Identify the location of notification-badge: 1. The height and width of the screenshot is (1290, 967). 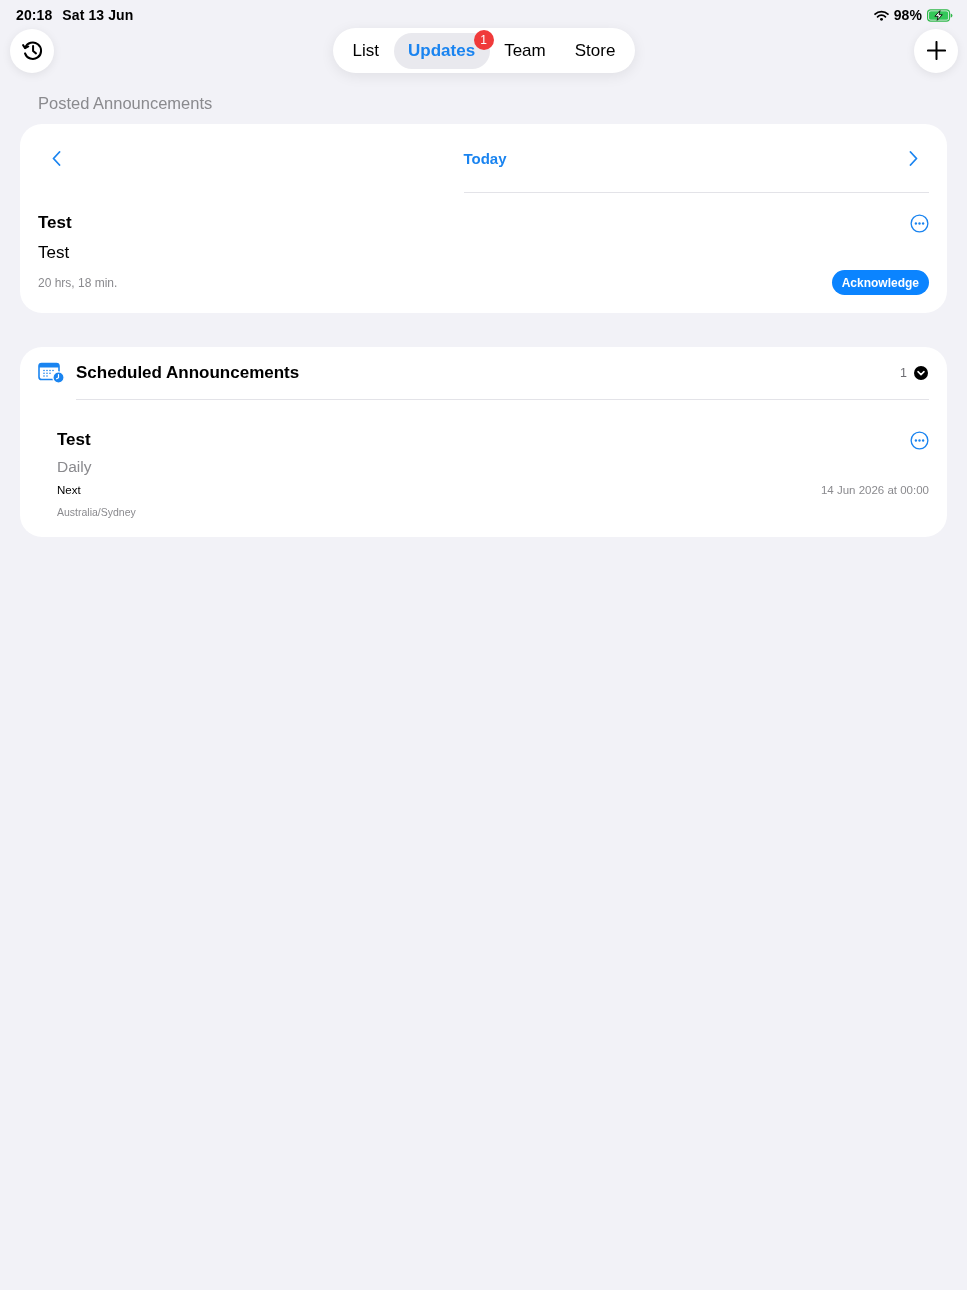
(483, 39).